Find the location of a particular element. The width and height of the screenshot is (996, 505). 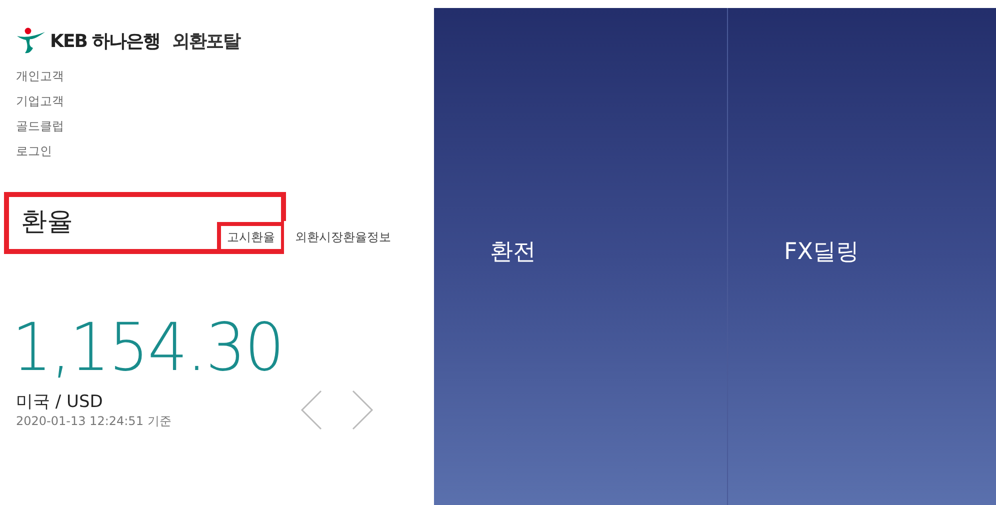

timestamp: 2020-01-13 12:24:51 기준 is located at coordinates (94, 421).